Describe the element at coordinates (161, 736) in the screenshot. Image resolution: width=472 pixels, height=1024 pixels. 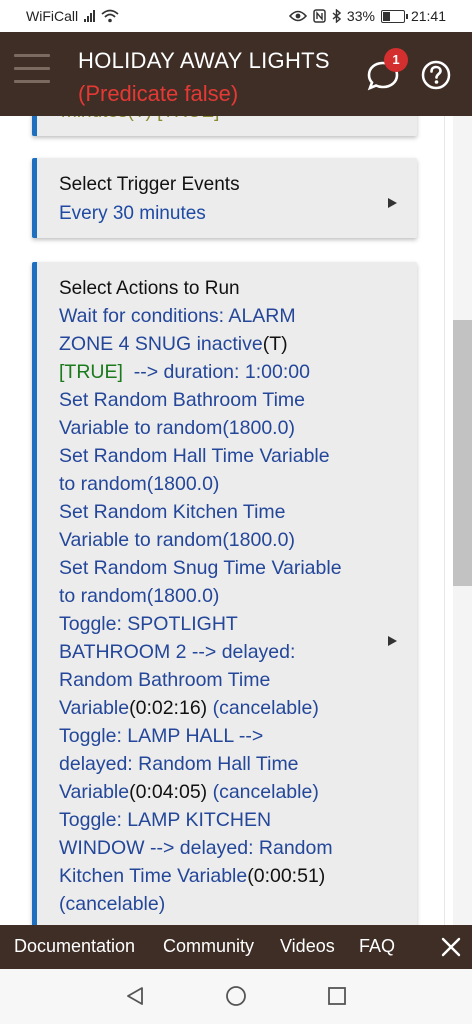
I see `action-line: Toggle: LAMP HALL -->` at that location.